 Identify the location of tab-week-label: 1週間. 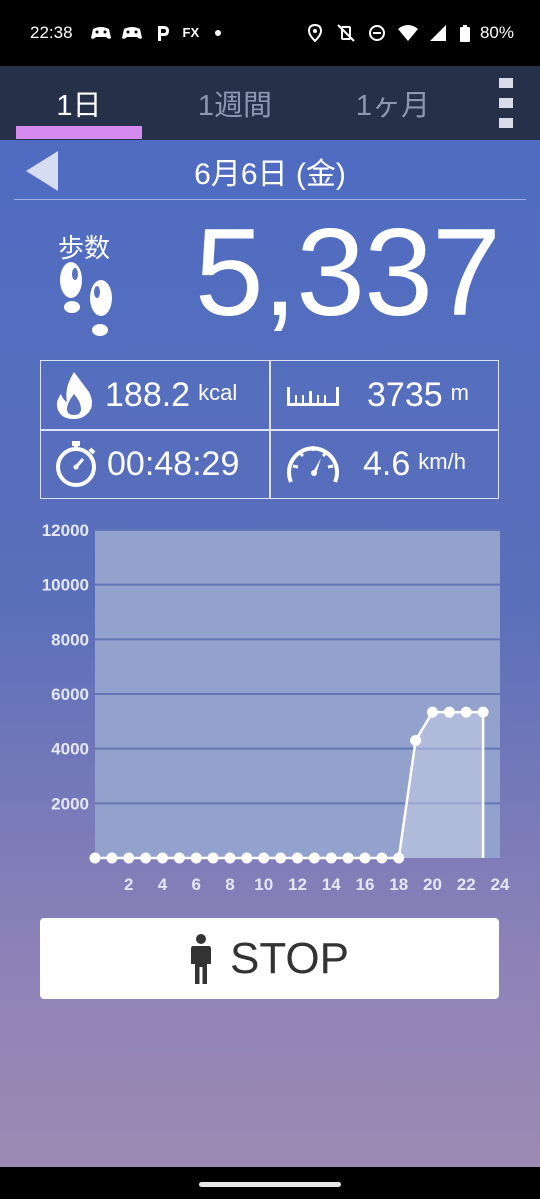
(235, 106).